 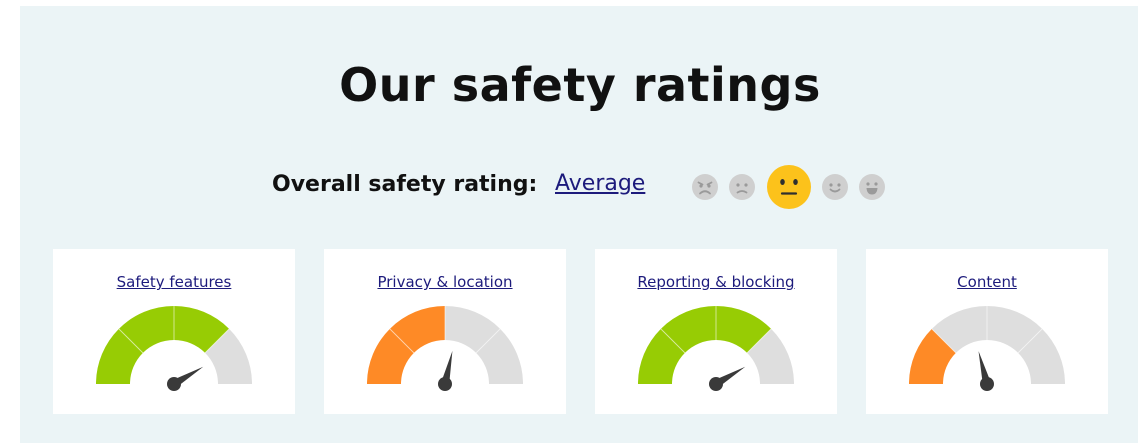 I want to click on card-title-safety-features: Safety features, so click(x=174, y=282).